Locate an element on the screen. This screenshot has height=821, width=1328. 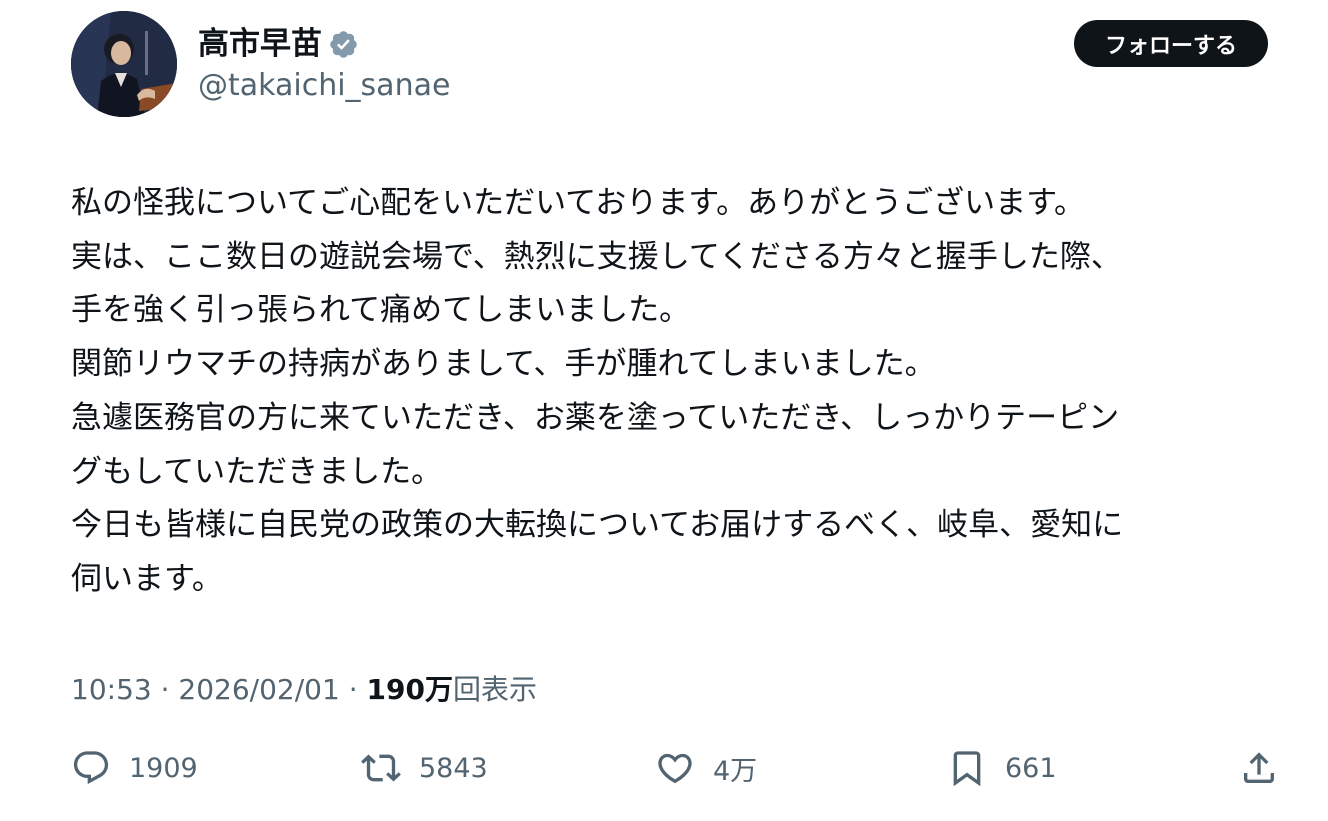
reply-icon is located at coordinates (91, 768).